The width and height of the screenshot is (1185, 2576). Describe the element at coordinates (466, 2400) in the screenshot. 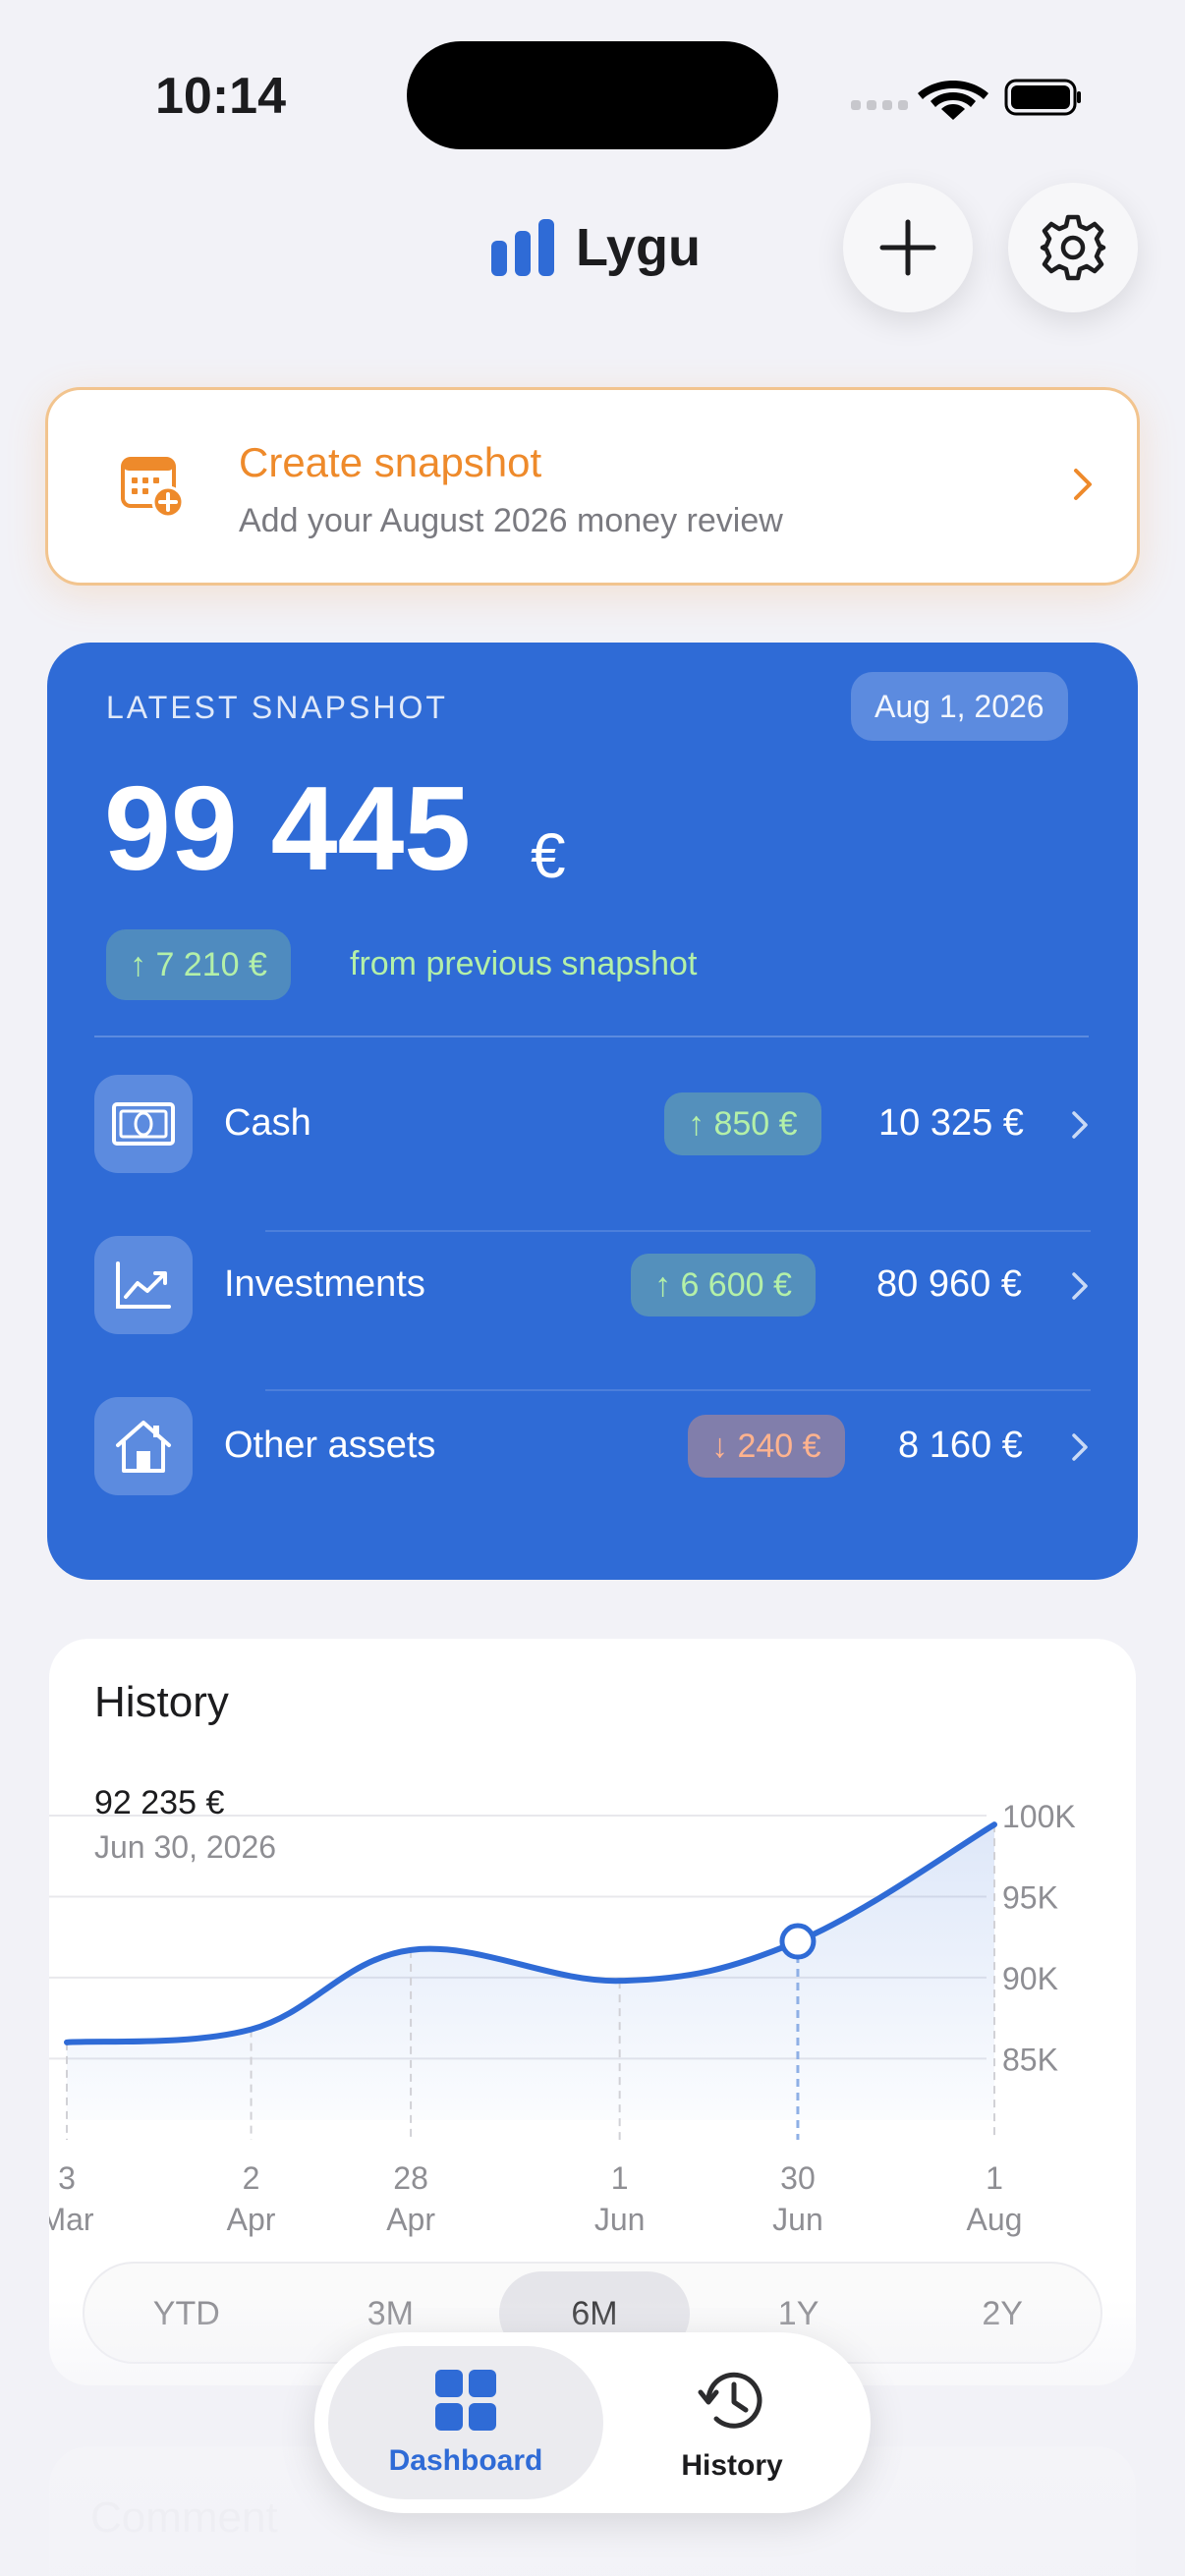

I see `grid-icon` at that location.